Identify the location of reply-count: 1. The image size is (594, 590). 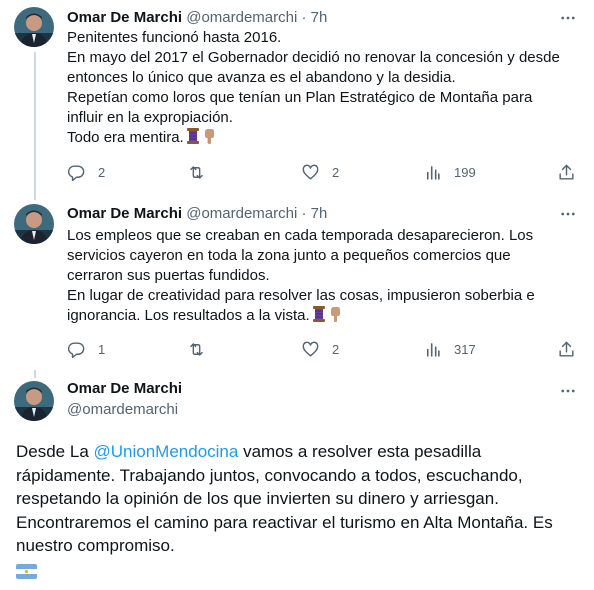
(102, 349).